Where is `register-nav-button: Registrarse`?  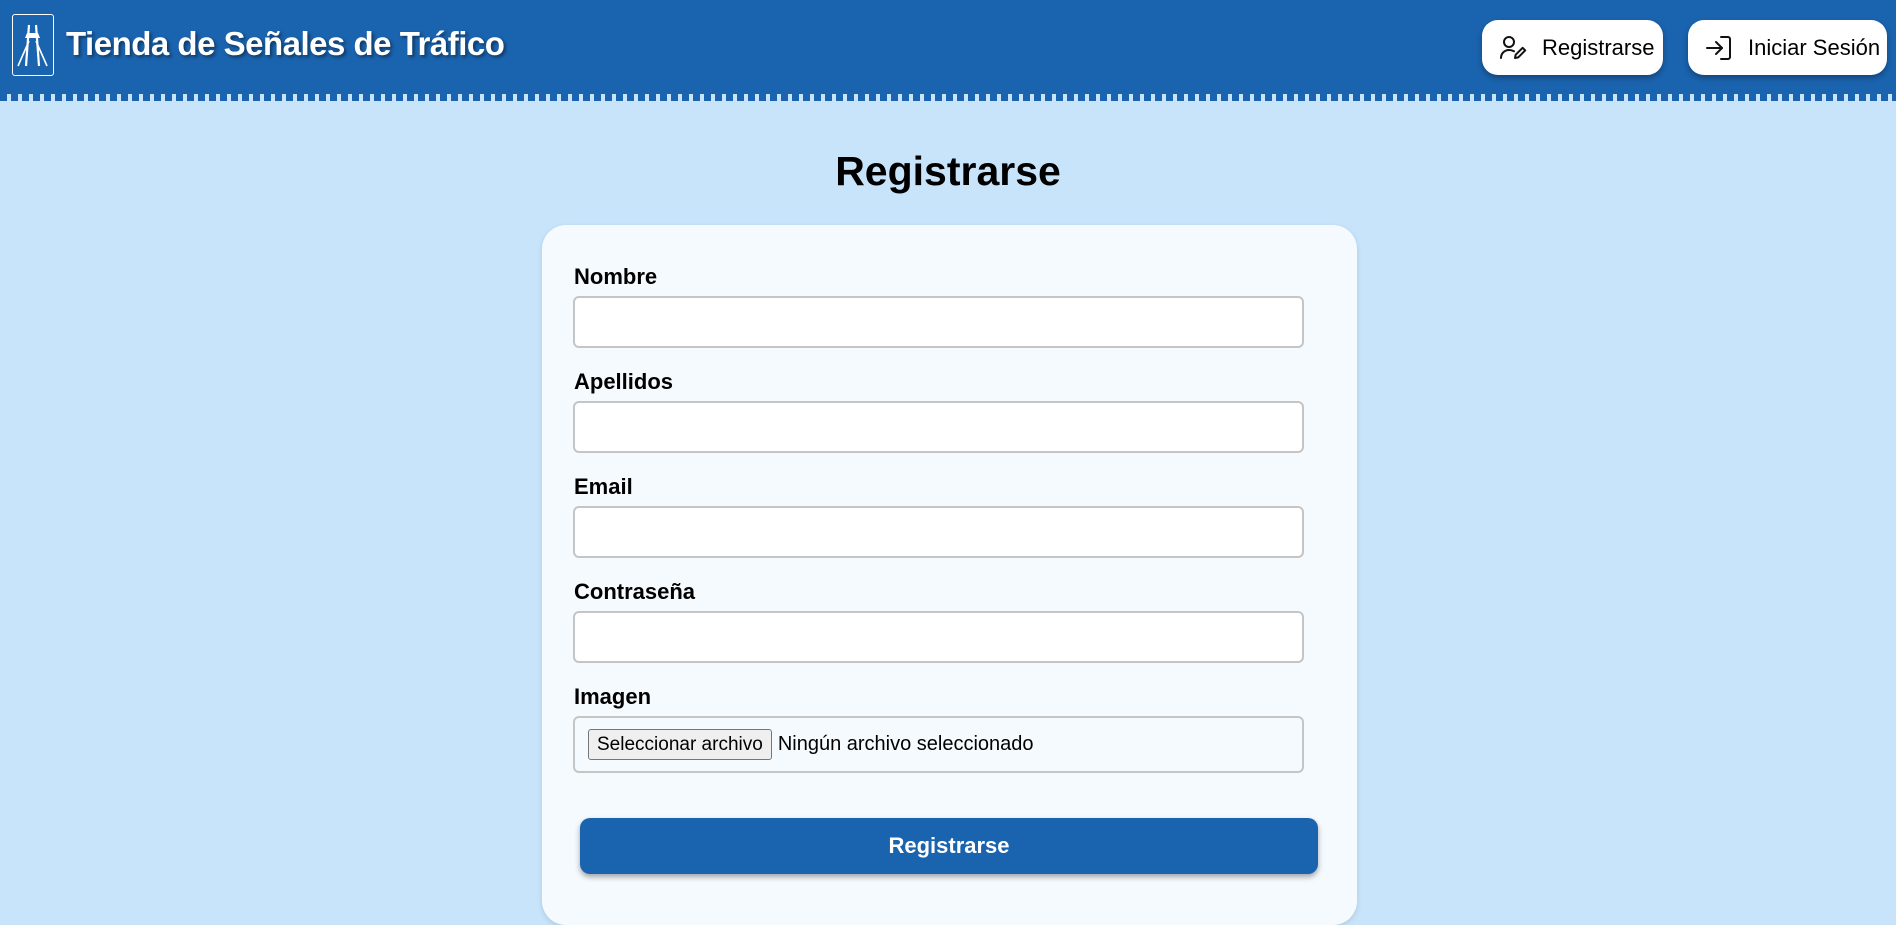 register-nav-button: Registrarse is located at coordinates (1572, 47).